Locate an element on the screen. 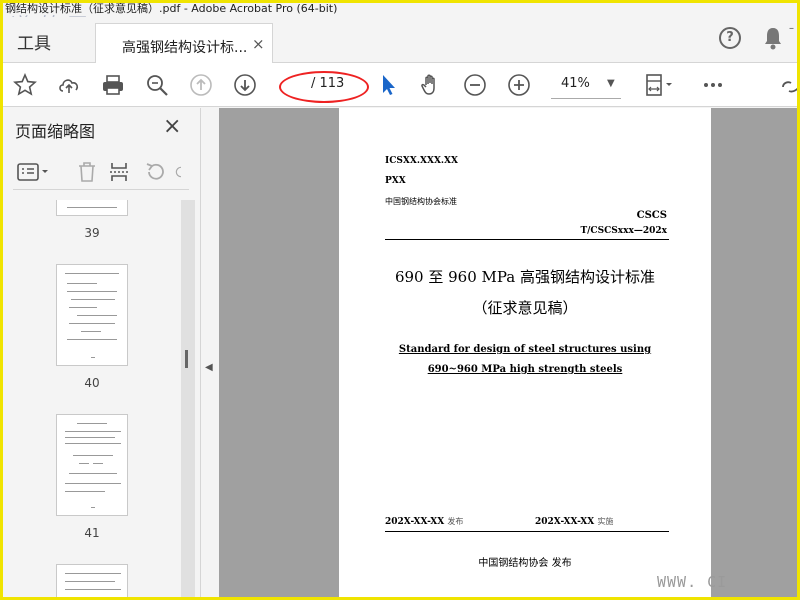  zoom-in-icon is located at coordinates (519, 85).